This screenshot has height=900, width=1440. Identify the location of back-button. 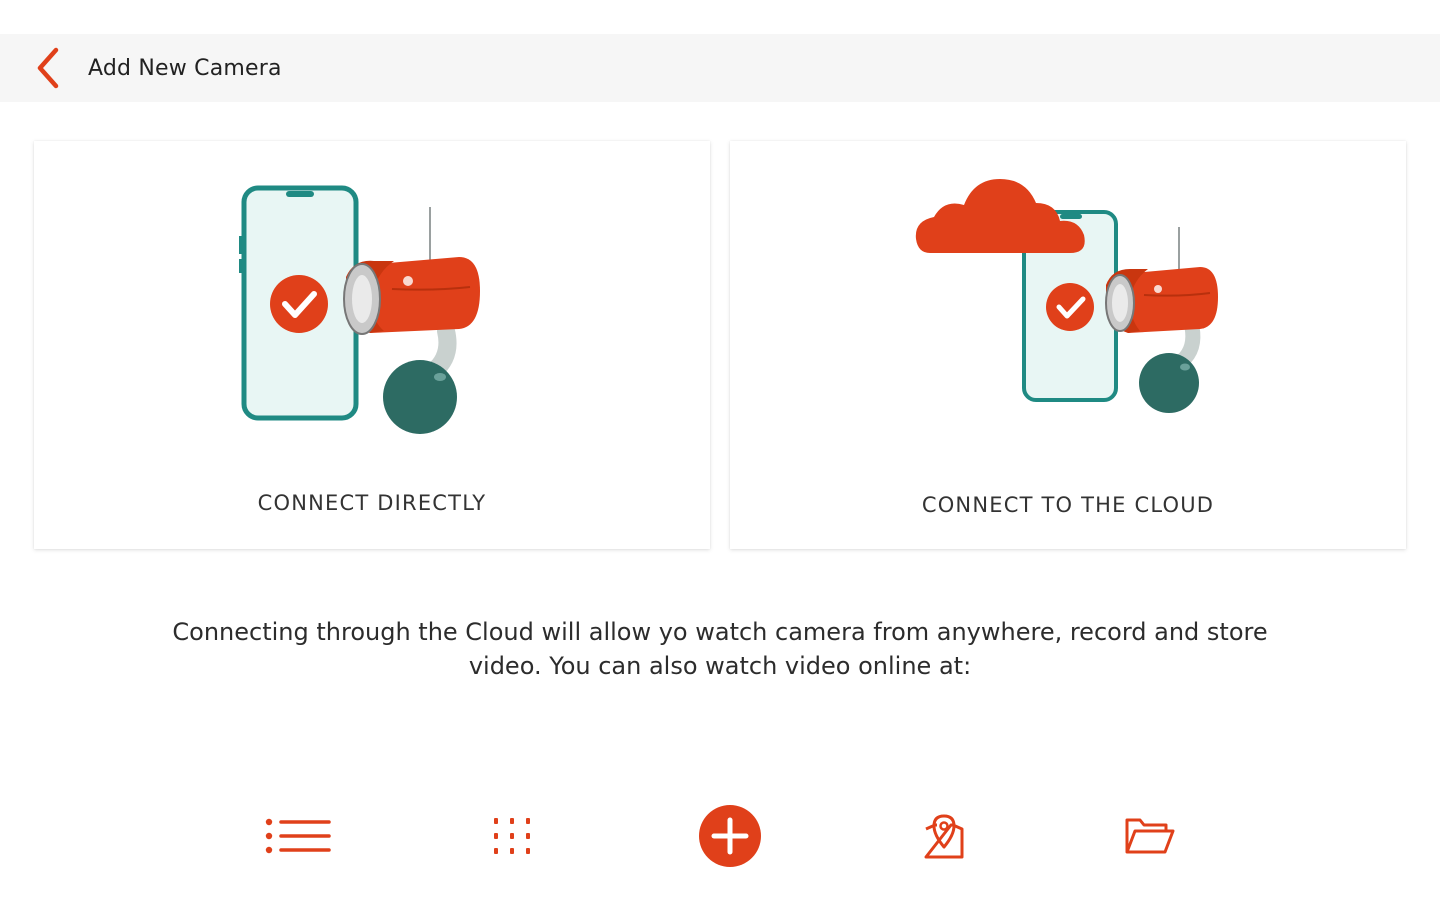
(48, 68).